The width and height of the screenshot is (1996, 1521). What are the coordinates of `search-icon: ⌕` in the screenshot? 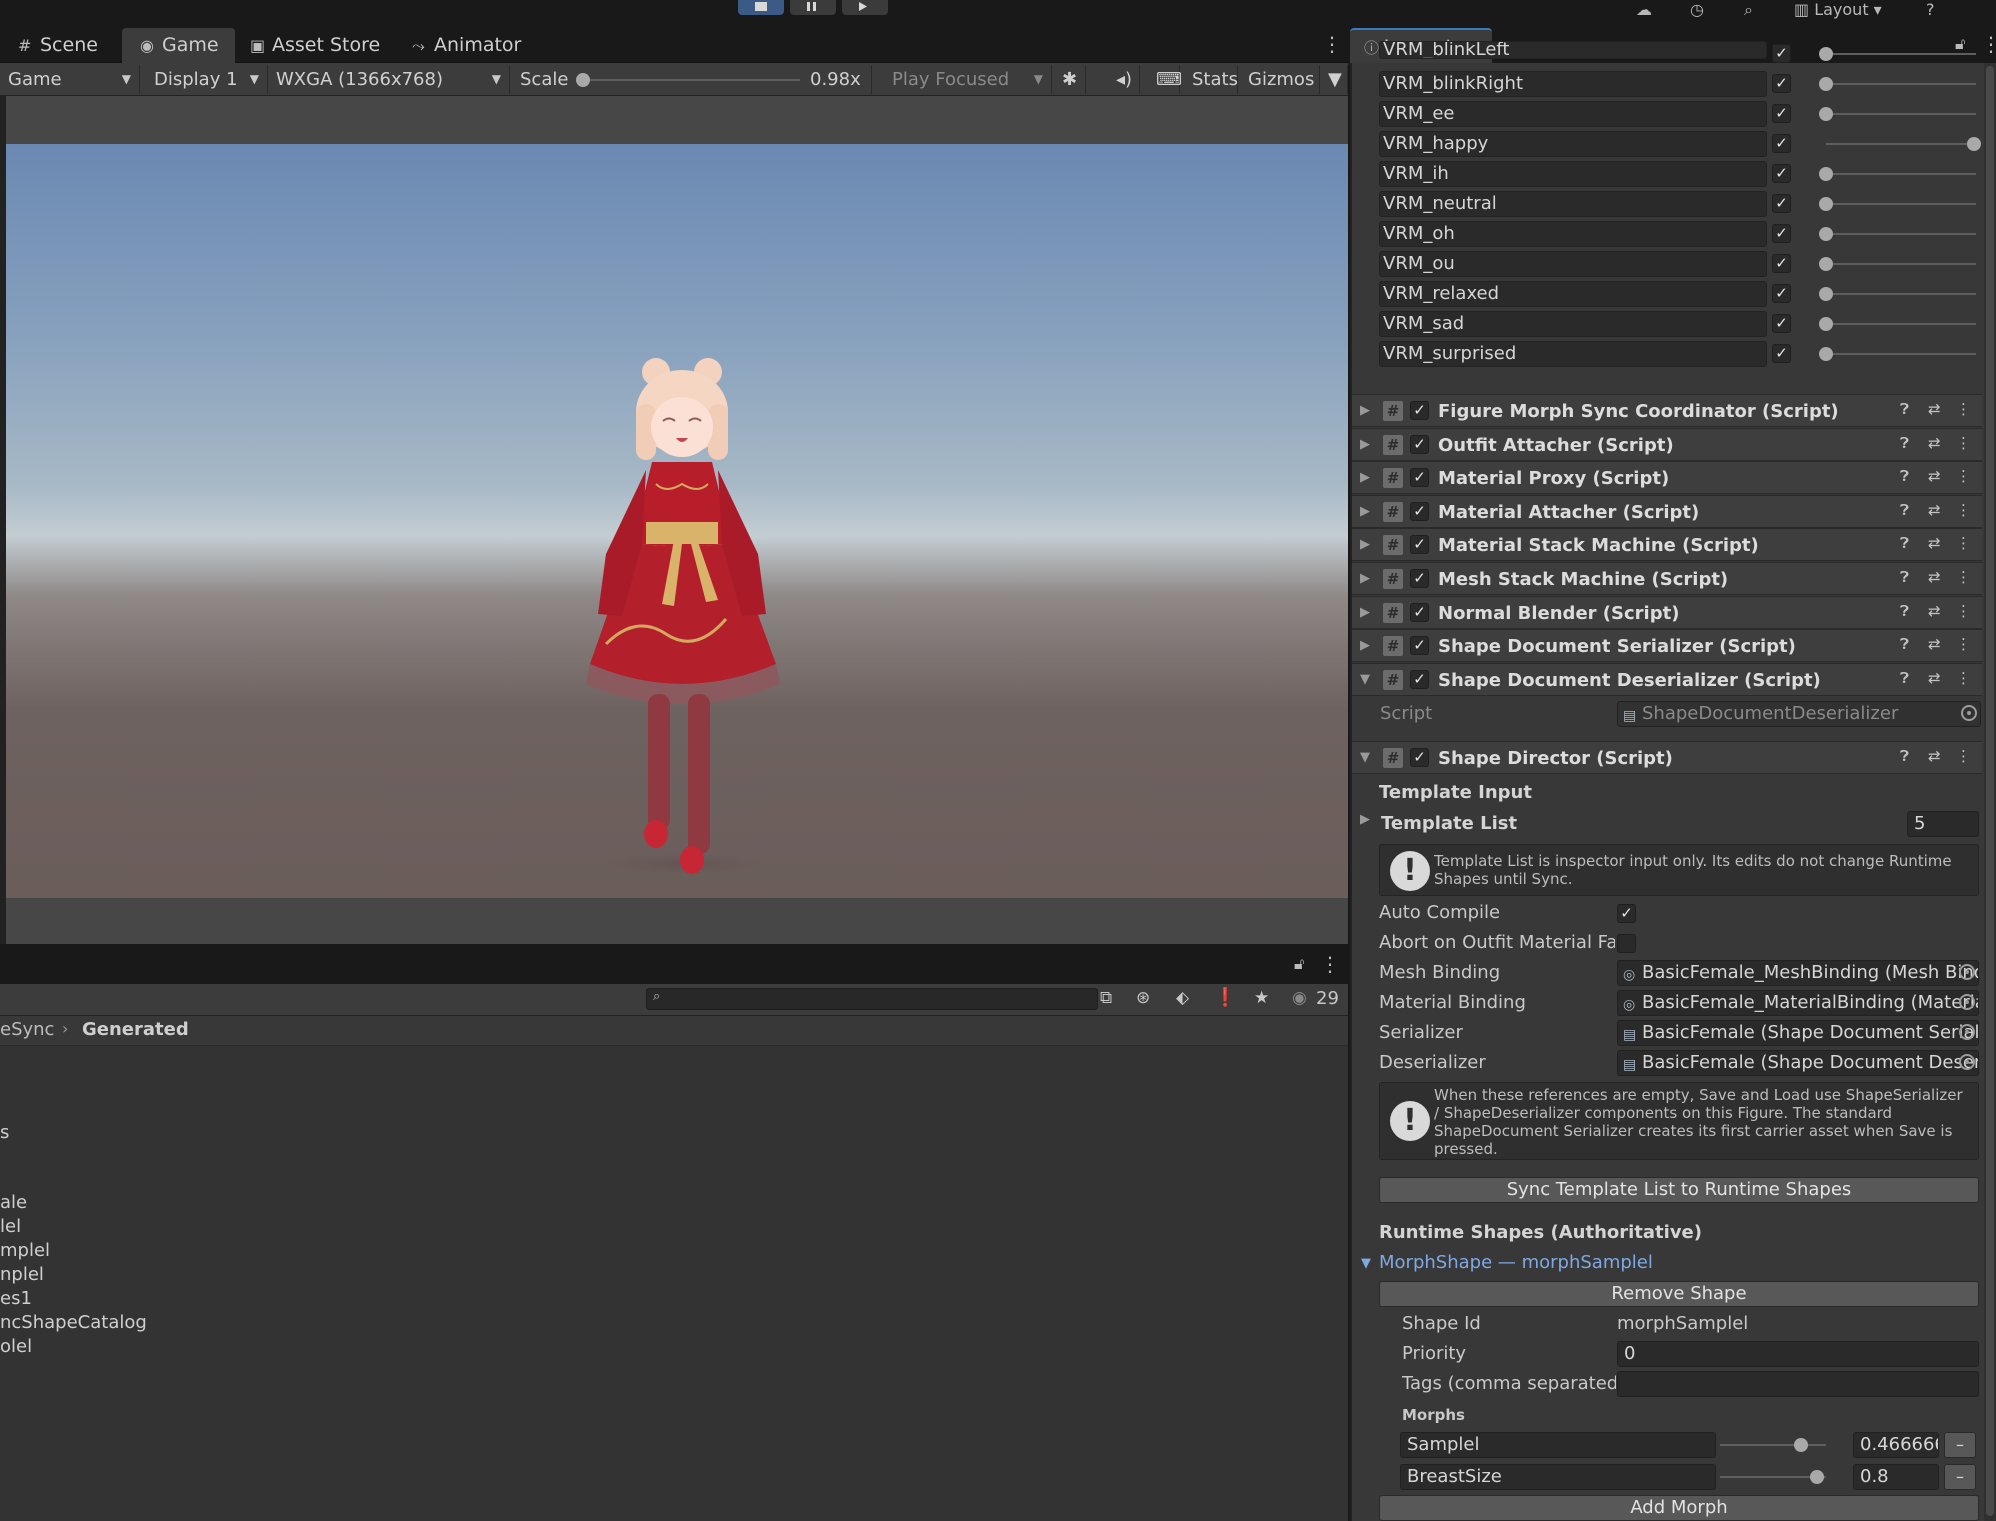 It's located at (1748, 10).